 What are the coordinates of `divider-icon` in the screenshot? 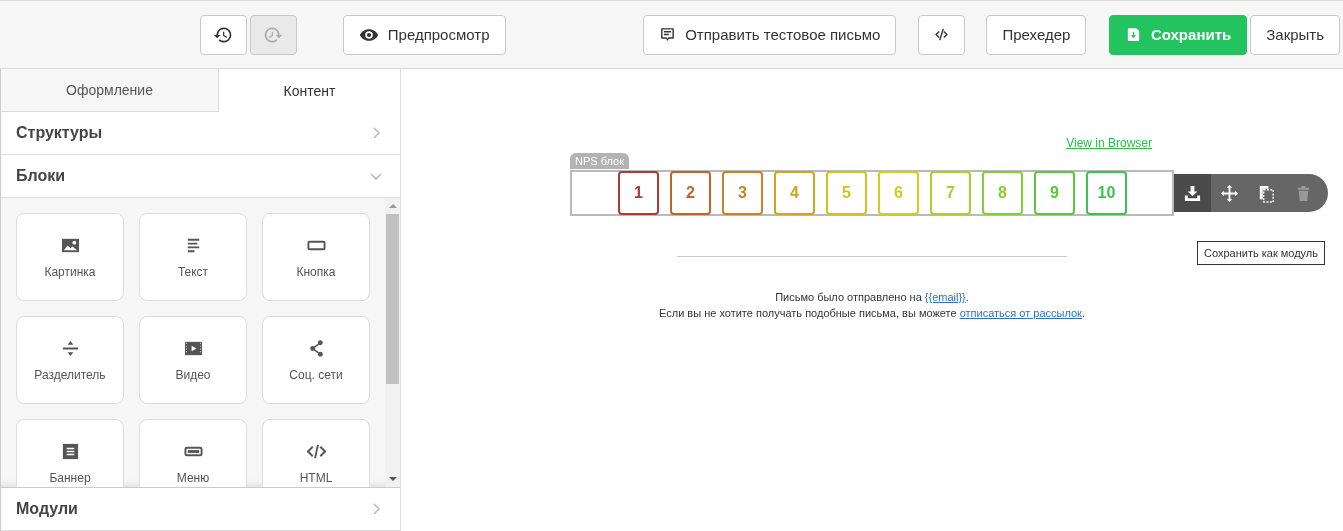 It's located at (70, 348).